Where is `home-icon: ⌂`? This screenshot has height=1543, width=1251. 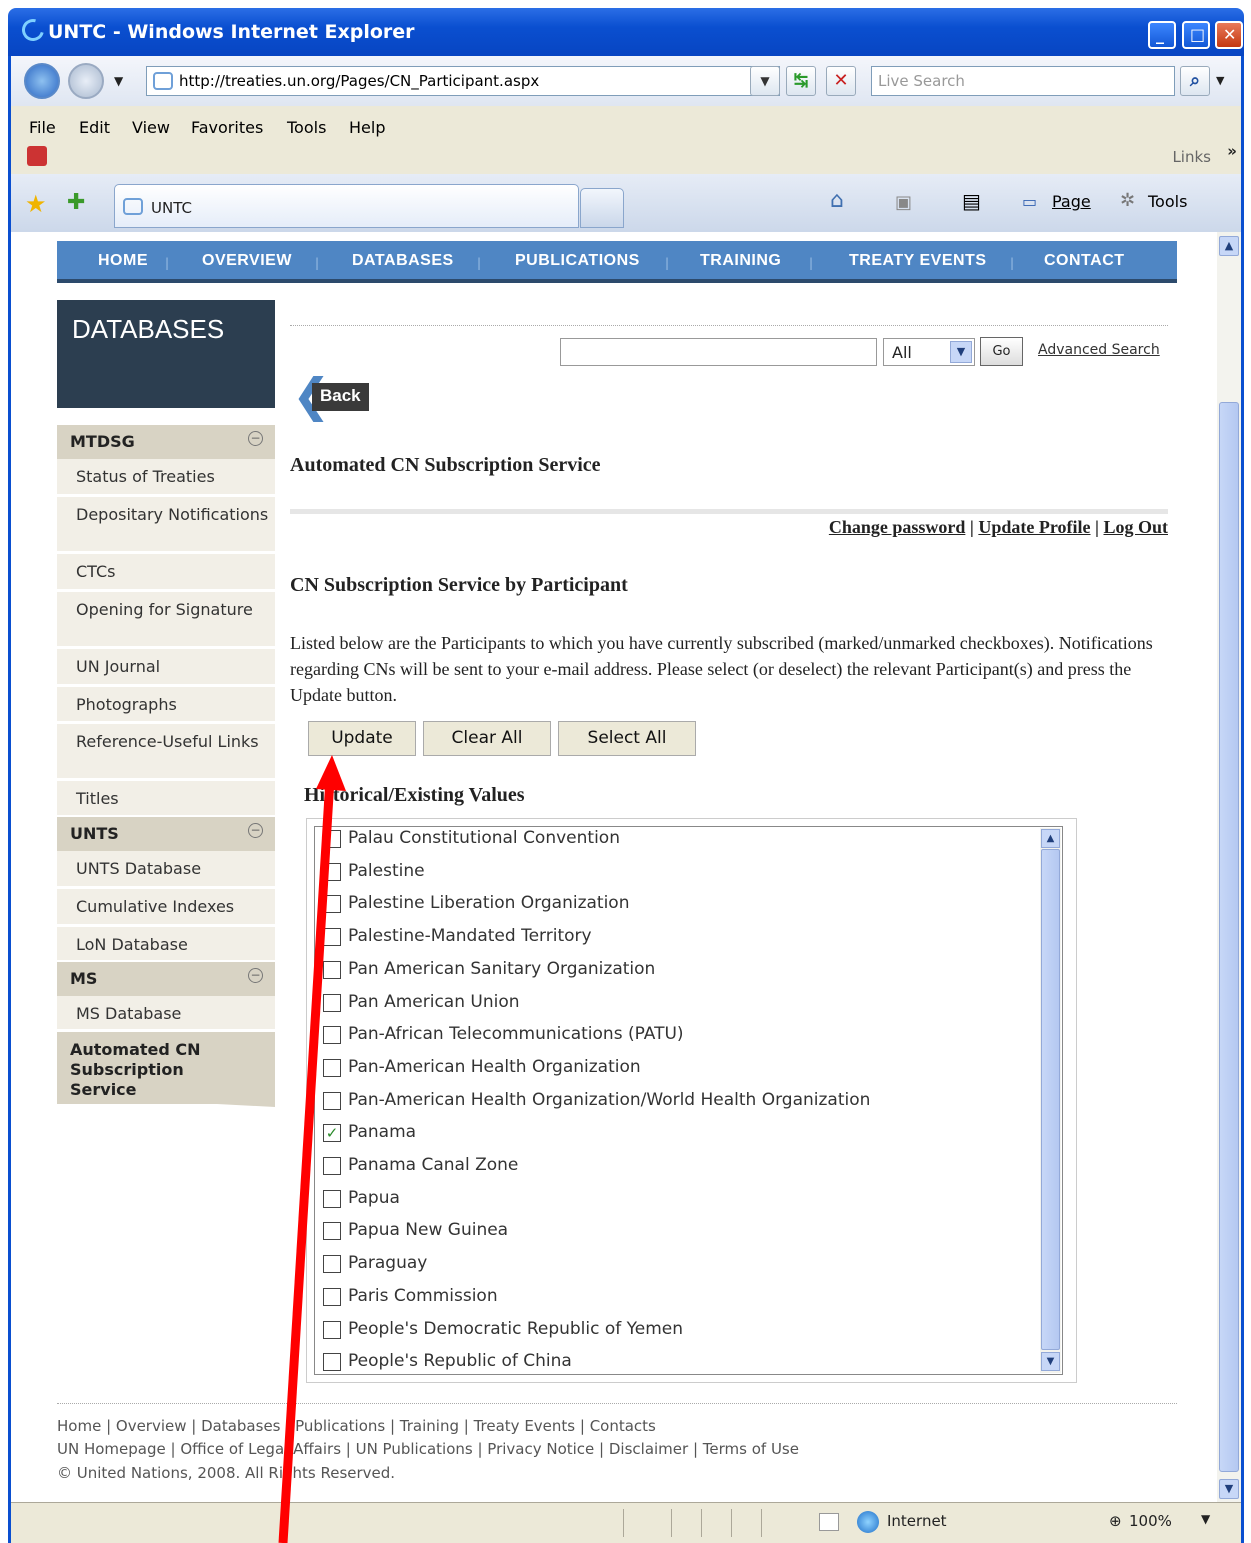 home-icon: ⌂ is located at coordinates (837, 200).